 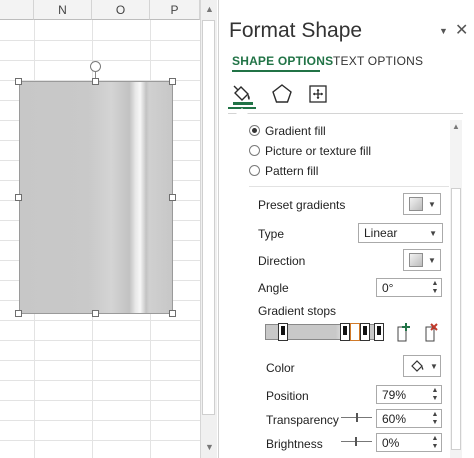 What do you see at coordinates (294, 444) in the screenshot?
I see `brightness-label: Brightness` at bounding box center [294, 444].